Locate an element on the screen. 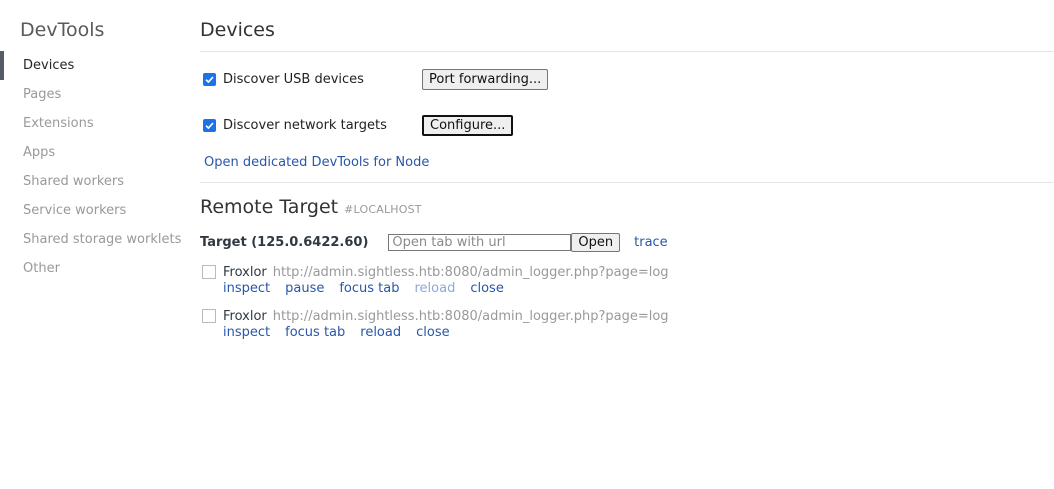  remote-target-heading: Remote Target is located at coordinates (269, 207).